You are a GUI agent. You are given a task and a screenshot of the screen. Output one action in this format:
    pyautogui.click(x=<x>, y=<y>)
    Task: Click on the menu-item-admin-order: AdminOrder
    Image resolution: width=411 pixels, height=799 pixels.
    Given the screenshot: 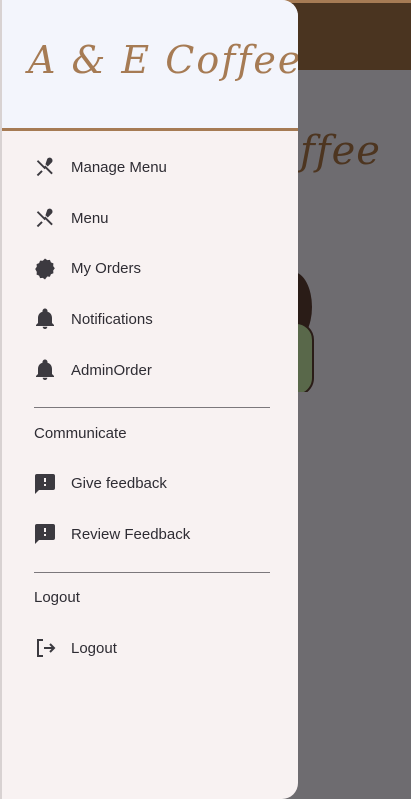 What is the action you would take?
    pyautogui.click(x=150, y=370)
    